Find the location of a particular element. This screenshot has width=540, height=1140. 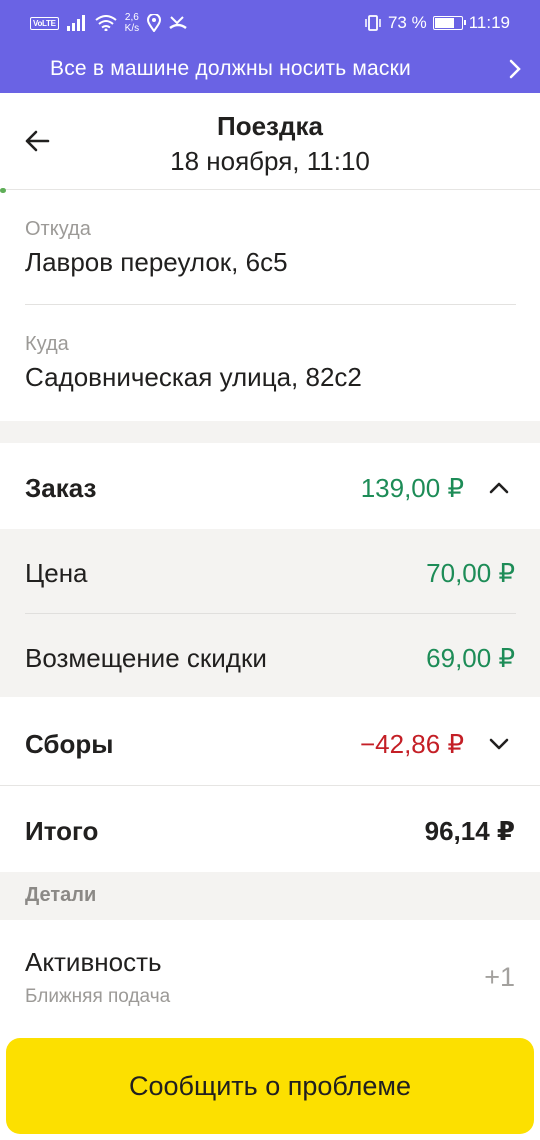

chevron-right-icon is located at coordinates (515, 69).